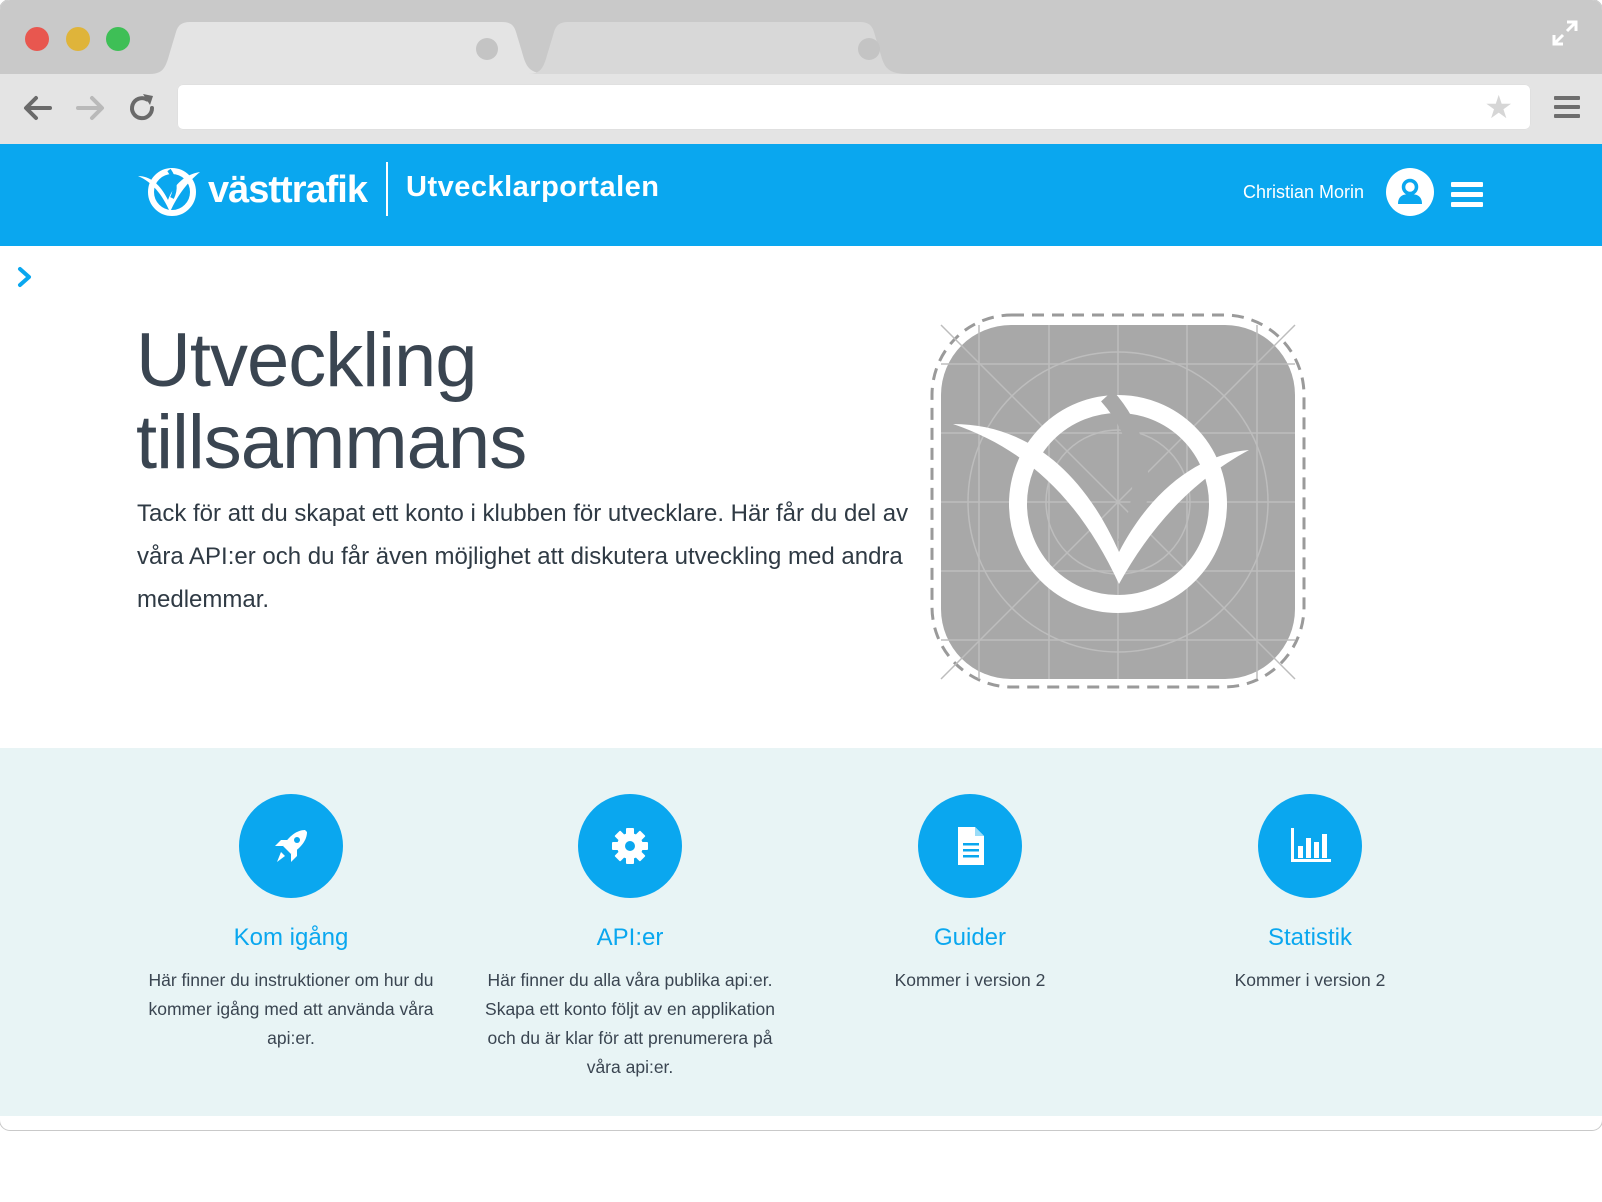 This screenshot has width=1602, height=1202. Describe the element at coordinates (1567, 109) in the screenshot. I see `hamburger-icon` at that location.